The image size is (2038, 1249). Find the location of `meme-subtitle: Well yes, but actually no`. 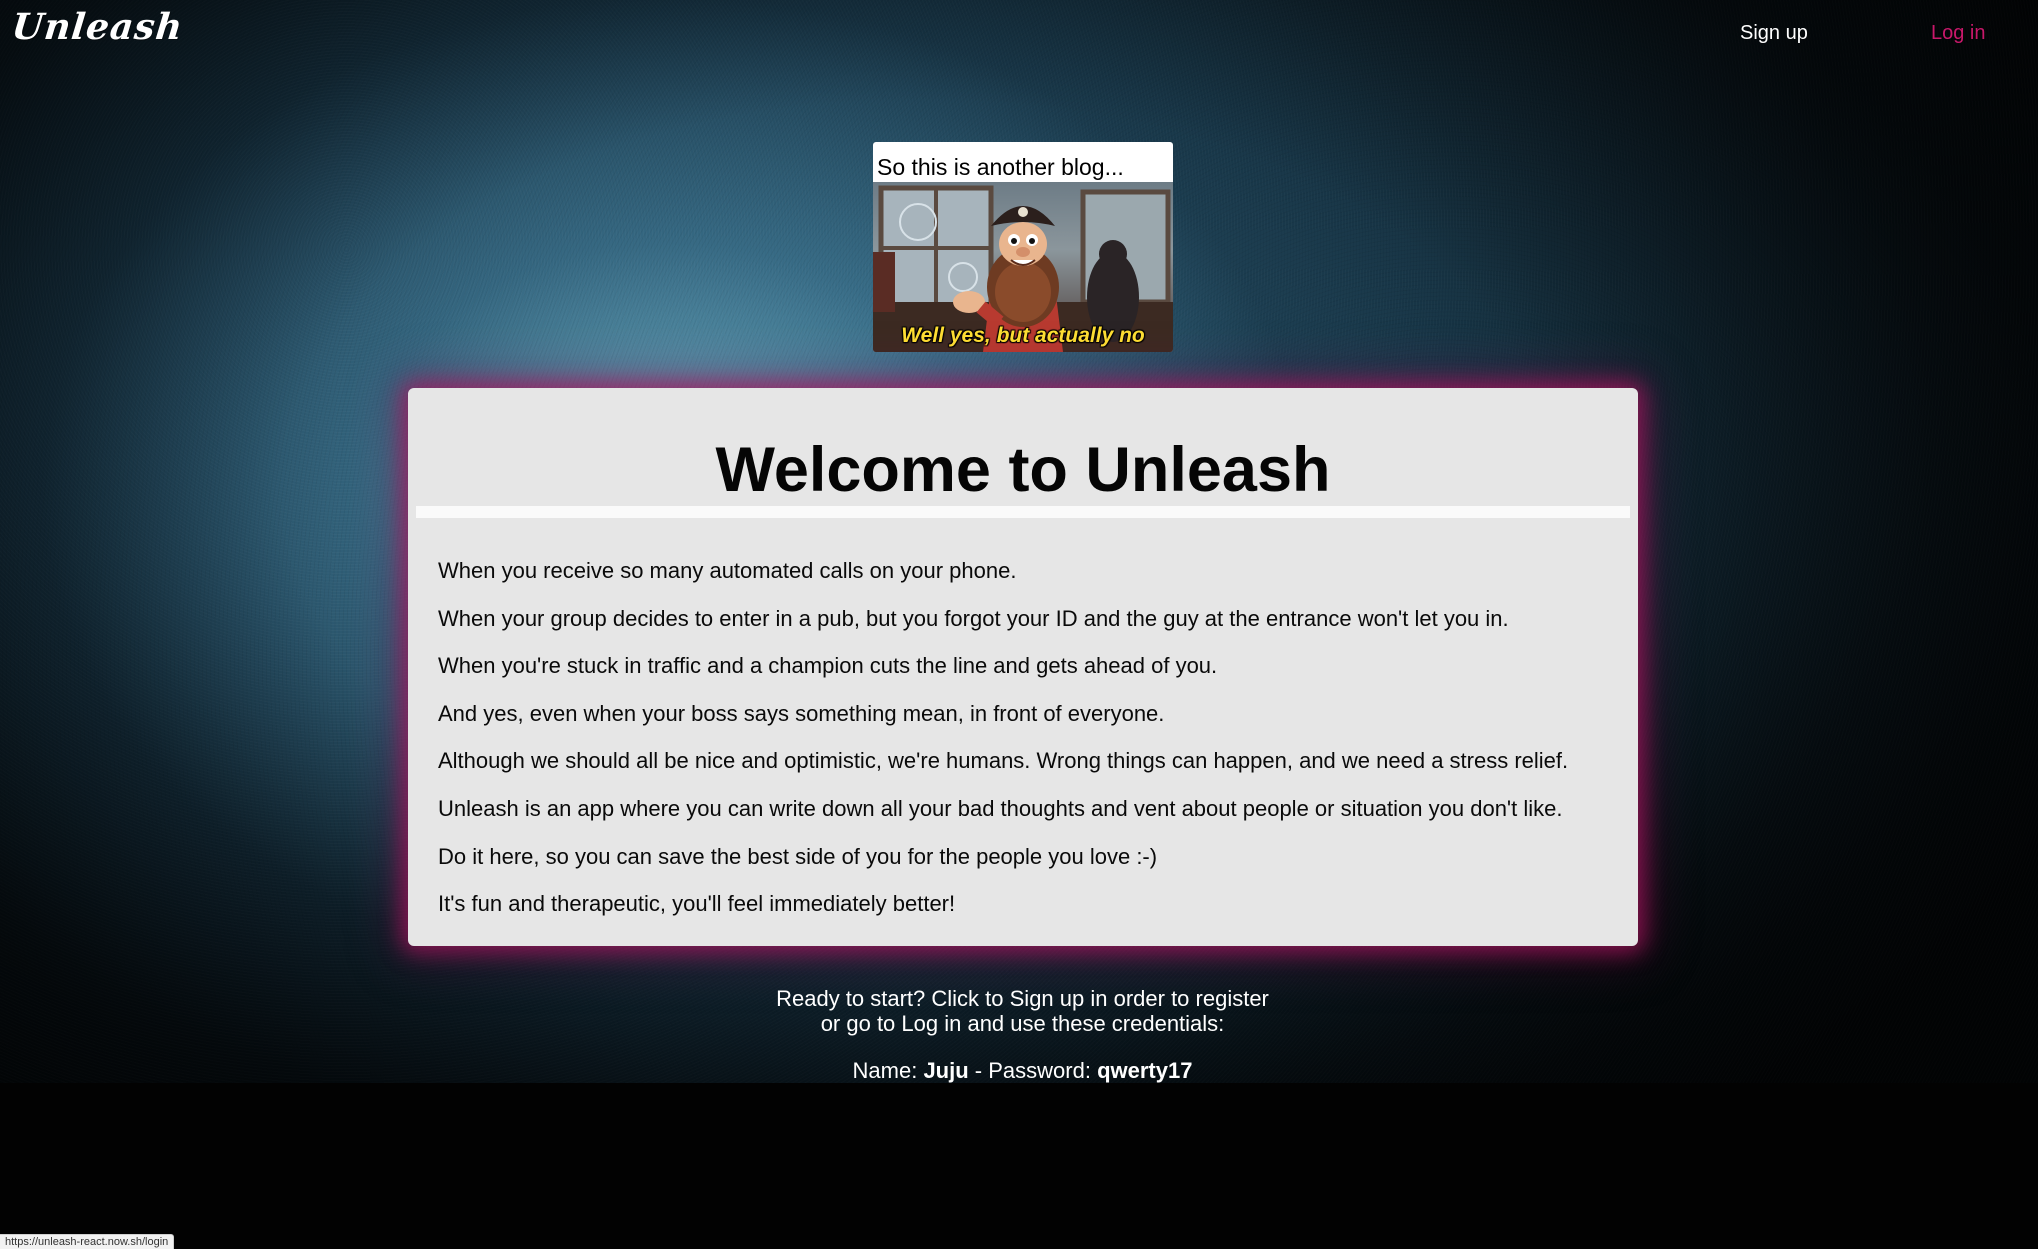

meme-subtitle: Well yes, but actually no is located at coordinates (1023, 335).